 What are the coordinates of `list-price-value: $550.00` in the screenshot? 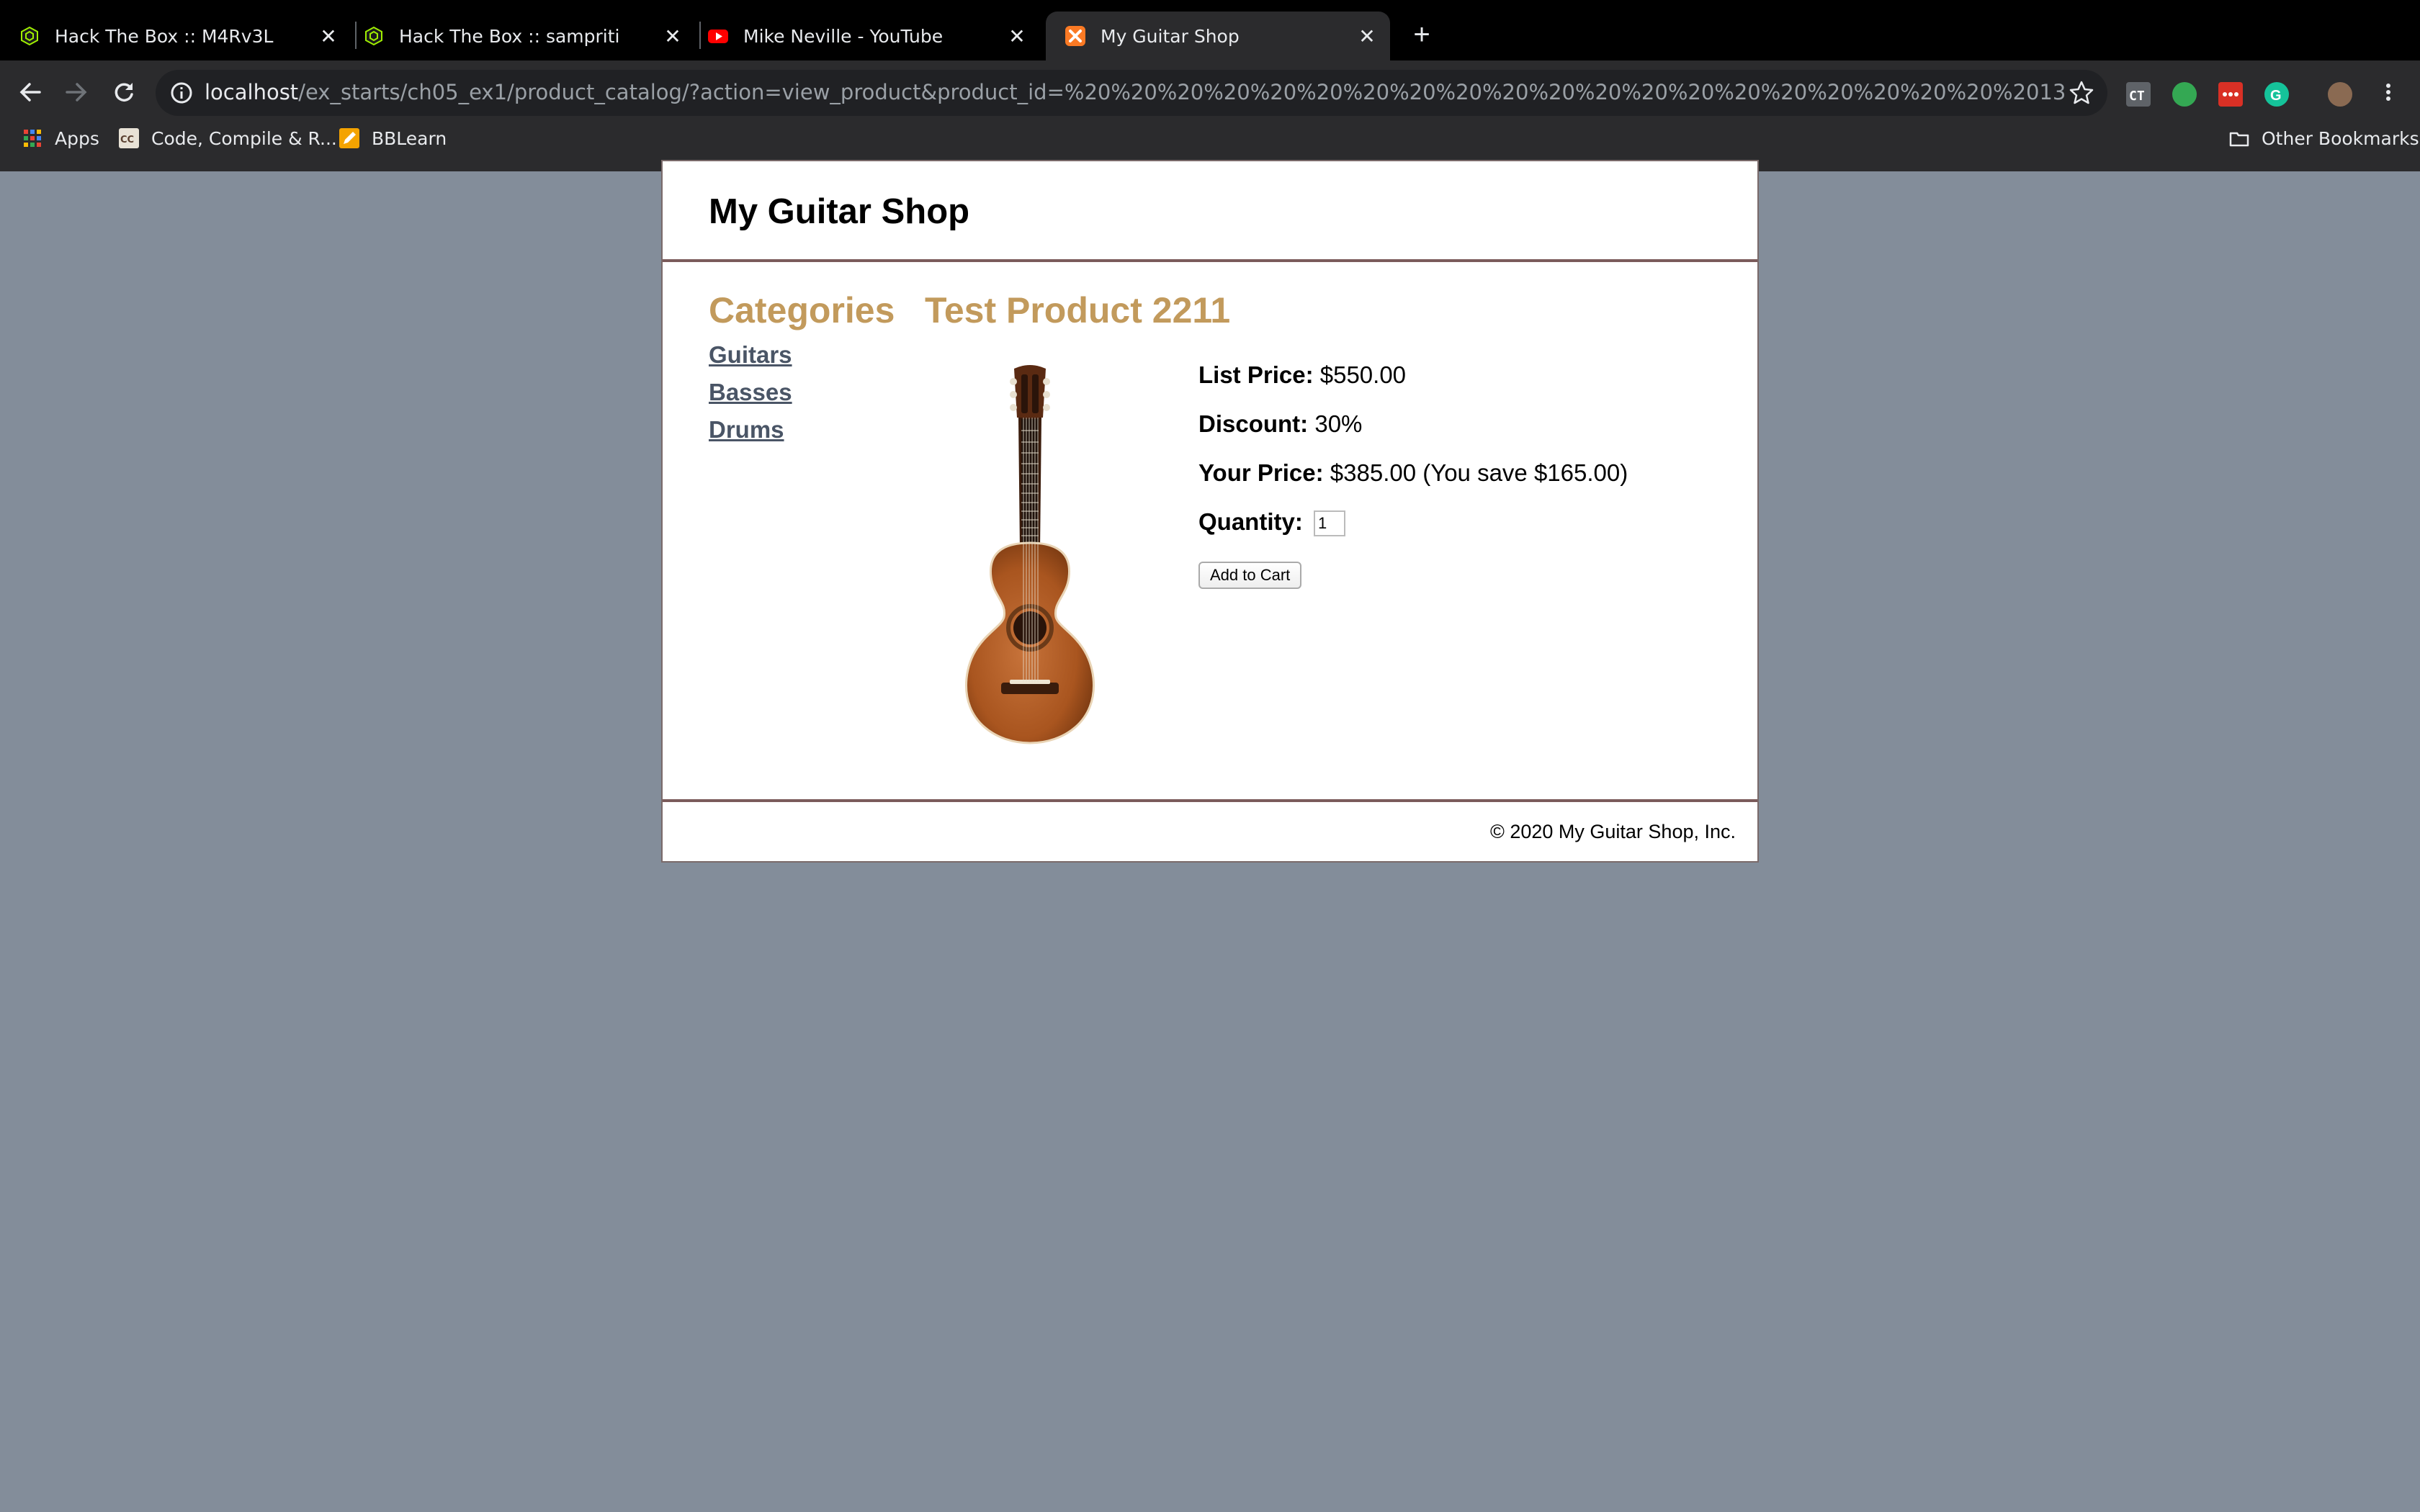 It's located at (1363, 374).